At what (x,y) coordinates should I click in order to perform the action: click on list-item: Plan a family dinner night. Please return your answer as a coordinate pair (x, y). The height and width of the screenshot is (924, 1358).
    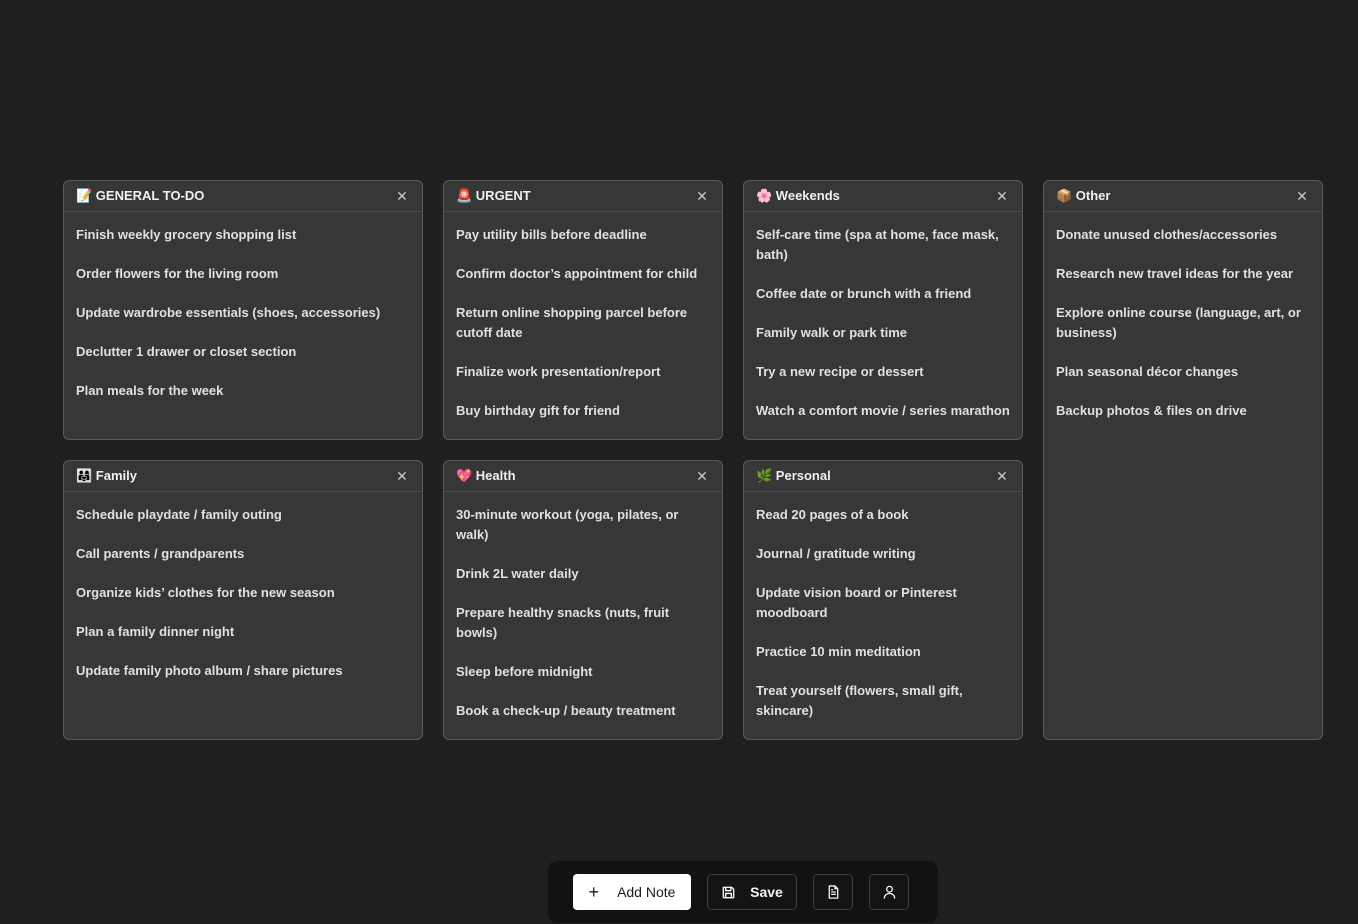
    Looking at the image, I should click on (155, 631).